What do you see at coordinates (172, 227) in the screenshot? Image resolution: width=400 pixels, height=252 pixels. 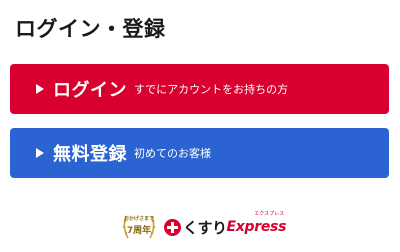 I see `medical-cross-icon` at bounding box center [172, 227].